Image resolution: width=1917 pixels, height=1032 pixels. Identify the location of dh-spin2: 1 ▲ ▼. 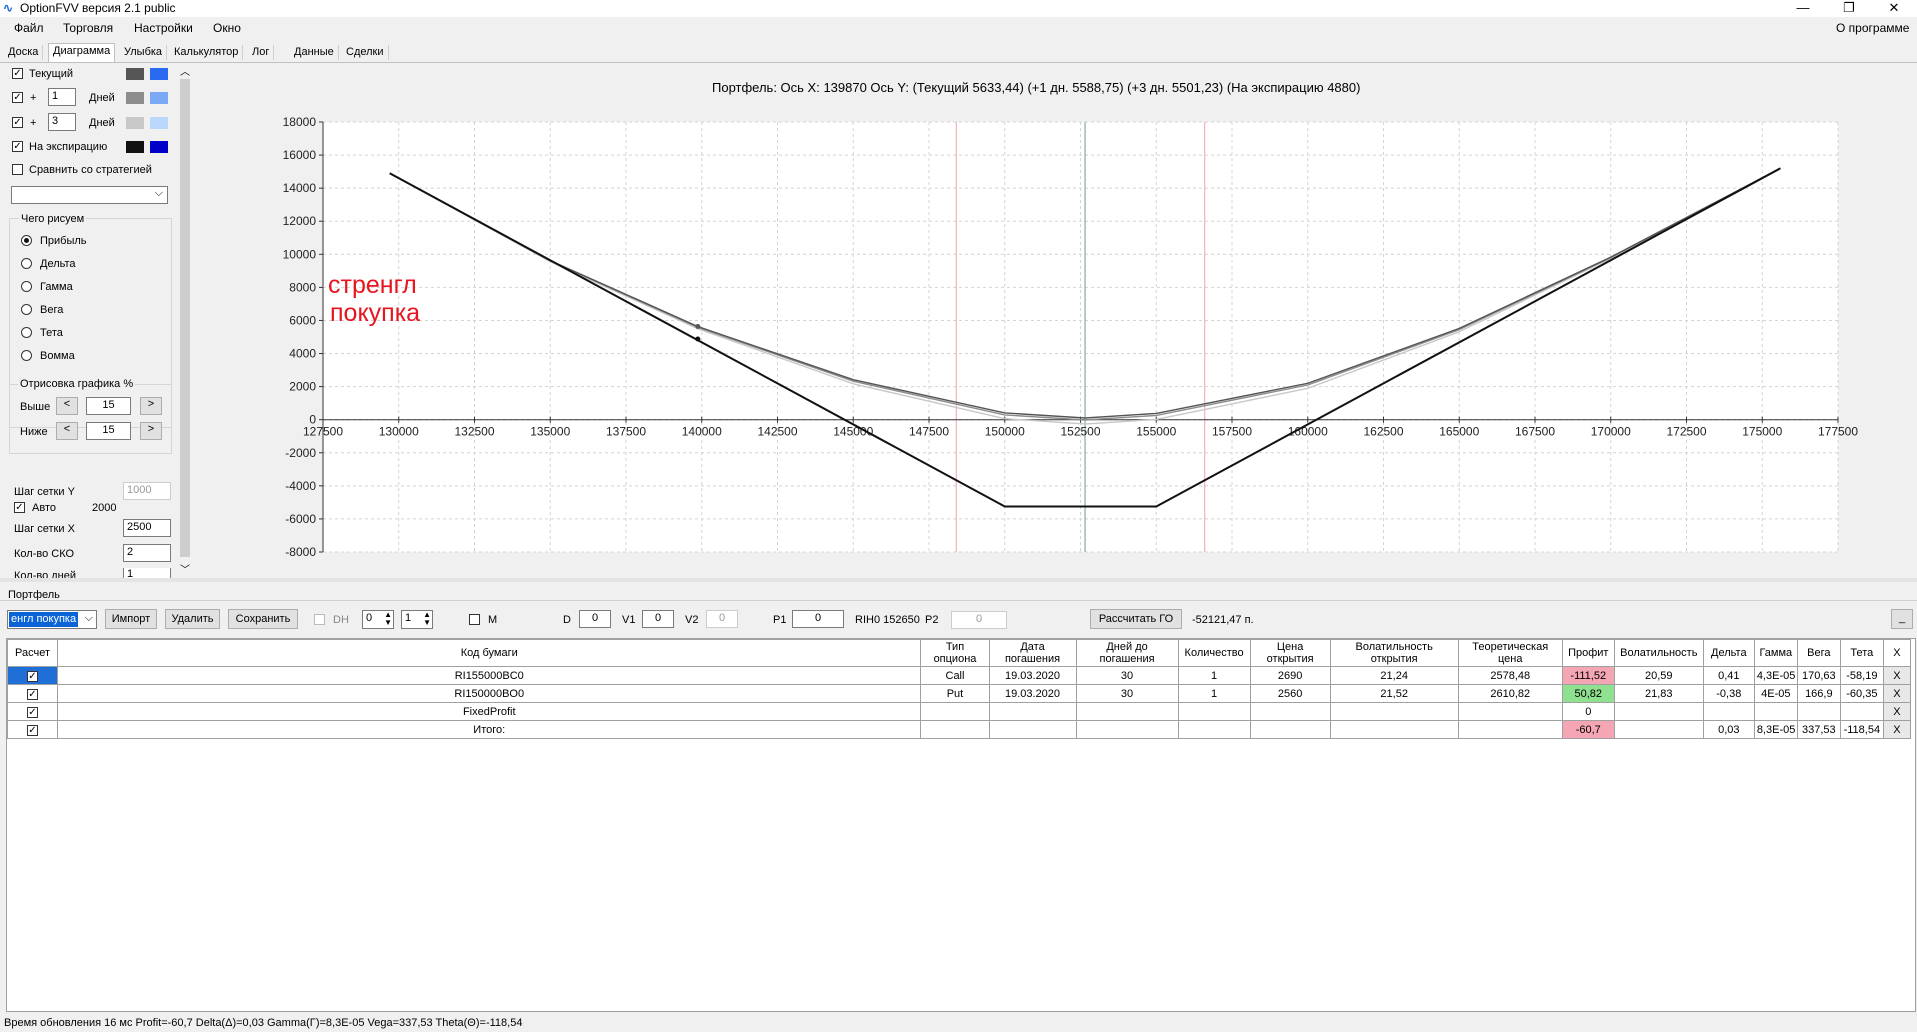
(417, 619).